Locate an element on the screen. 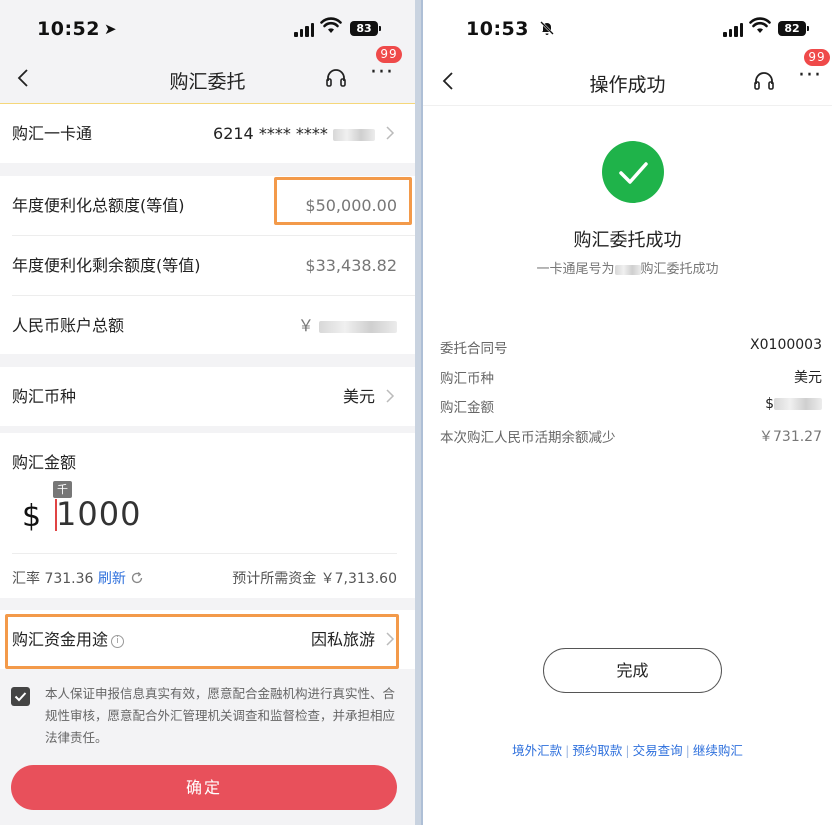  card-row: 购汇一卡通 6214 **** **** is located at coordinates (207, 133).